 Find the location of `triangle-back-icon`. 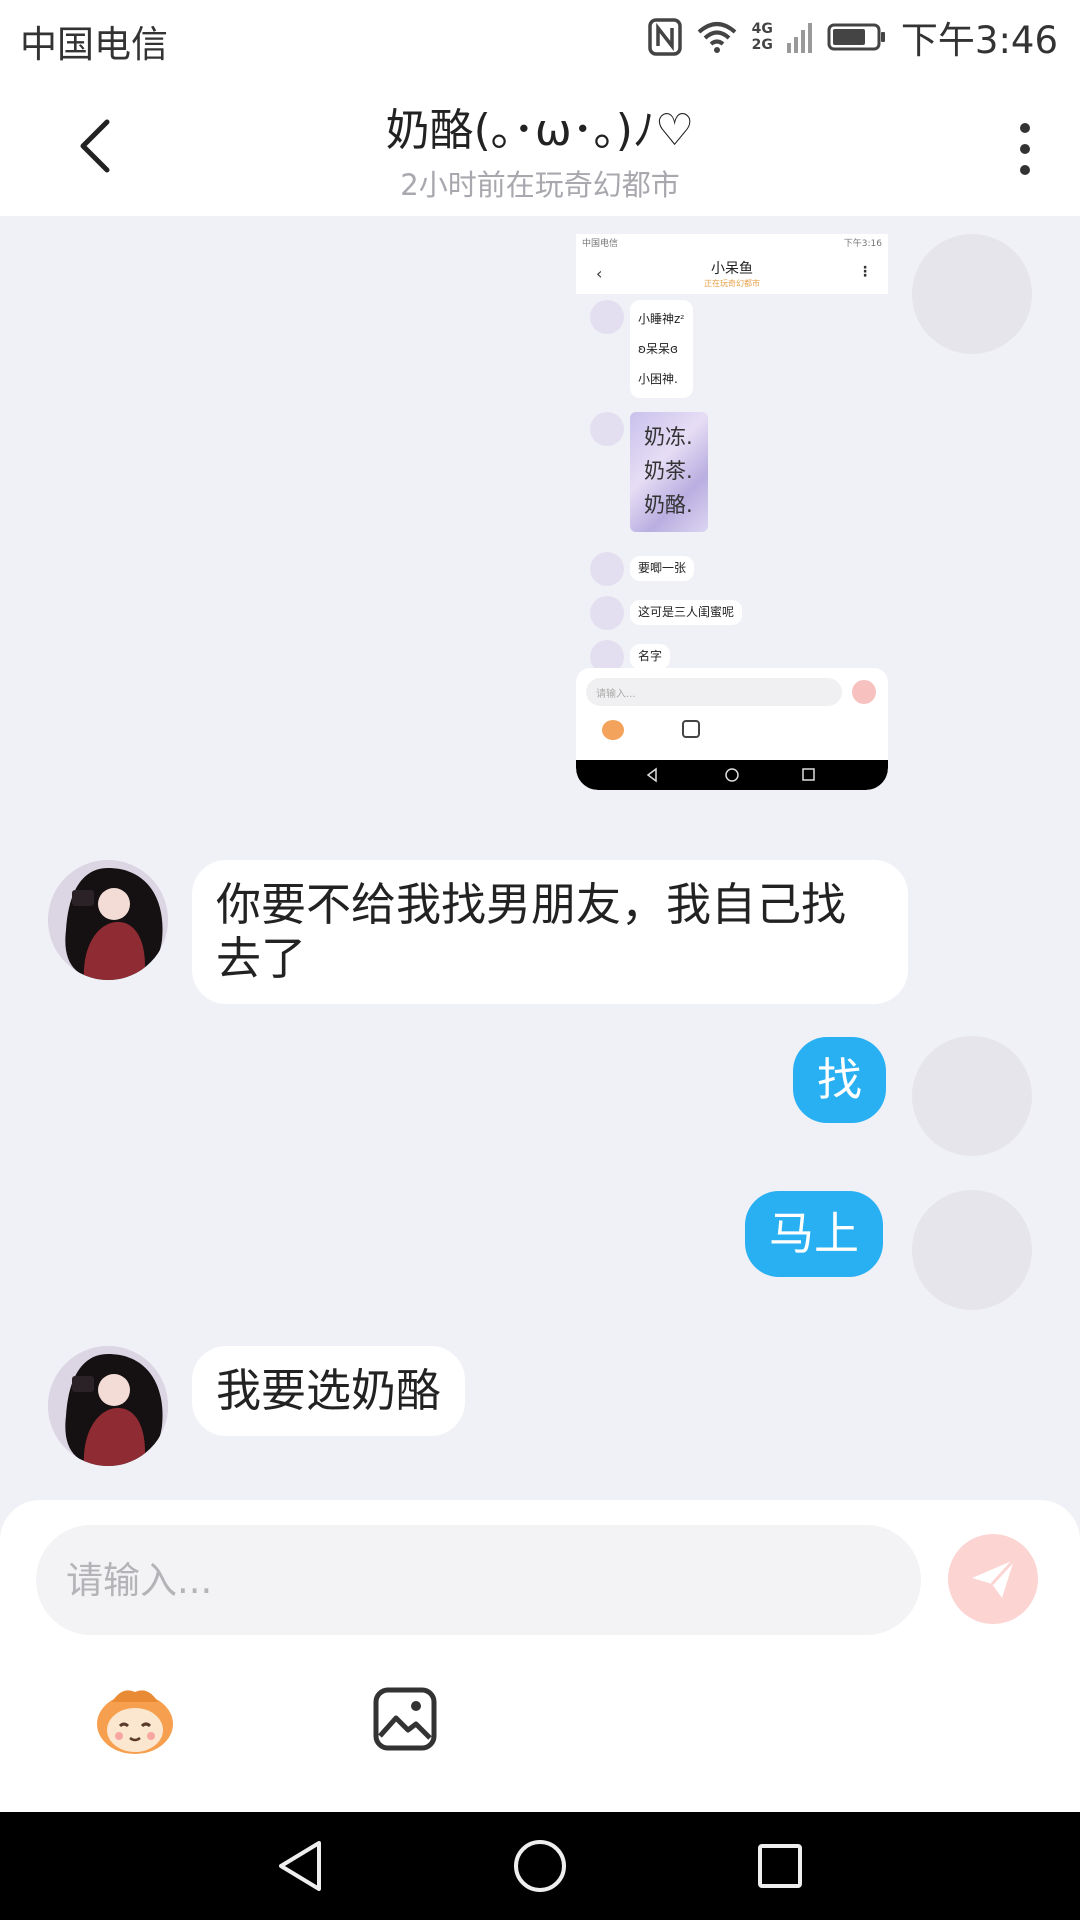

triangle-back-icon is located at coordinates (300, 1866).